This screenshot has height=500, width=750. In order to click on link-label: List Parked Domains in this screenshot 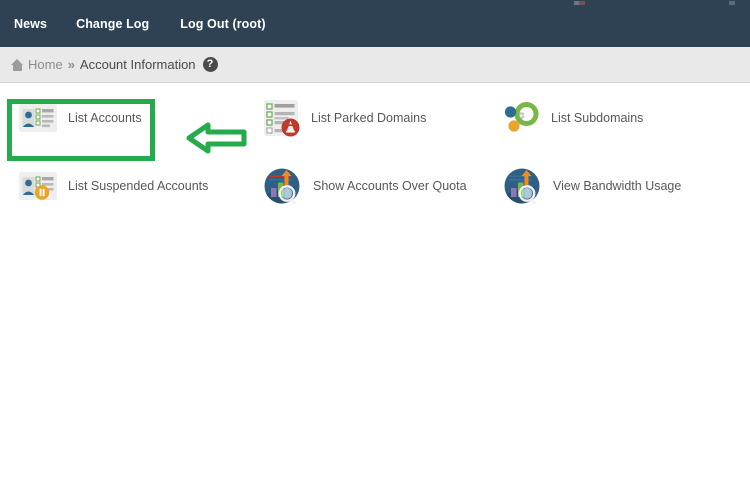, I will do `click(369, 118)`.